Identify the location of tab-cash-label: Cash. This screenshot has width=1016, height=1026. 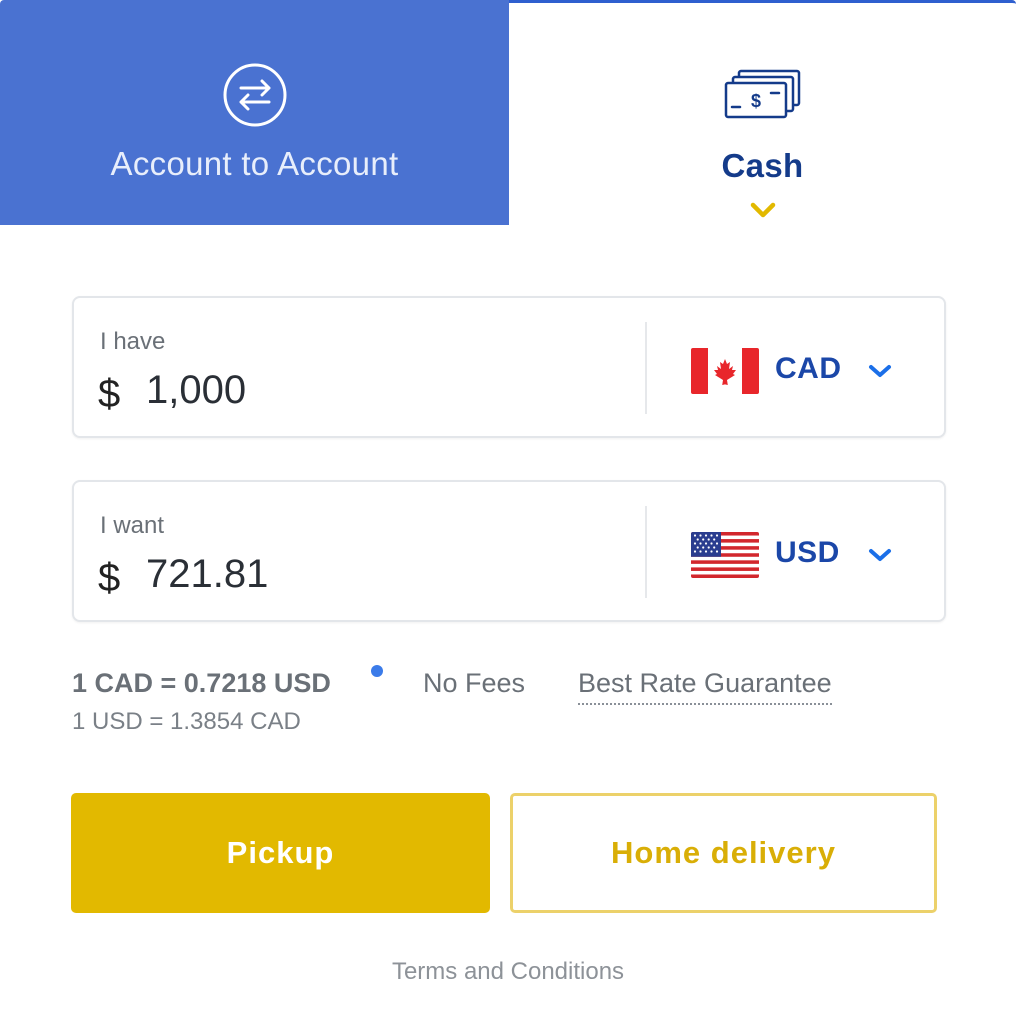
(762, 165).